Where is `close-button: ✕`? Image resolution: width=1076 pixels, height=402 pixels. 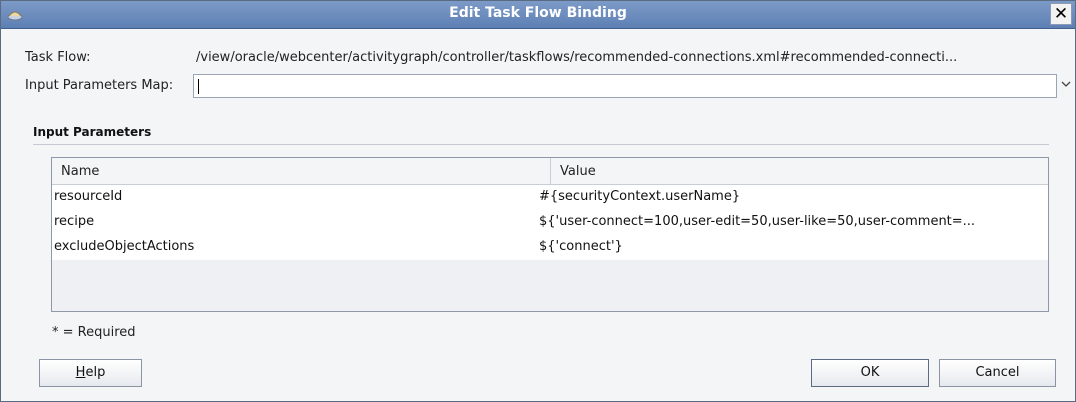
close-button: ✕ is located at coordinates (1061, 14).